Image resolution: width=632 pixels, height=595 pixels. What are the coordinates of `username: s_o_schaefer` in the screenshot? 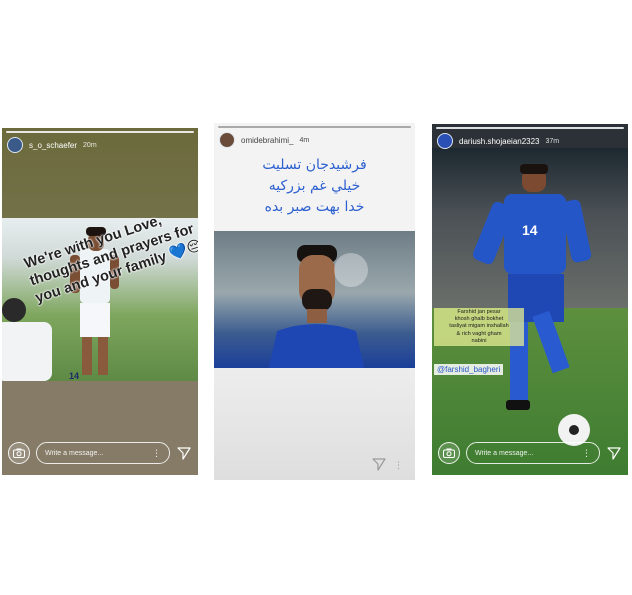 It's located at (53, 145).